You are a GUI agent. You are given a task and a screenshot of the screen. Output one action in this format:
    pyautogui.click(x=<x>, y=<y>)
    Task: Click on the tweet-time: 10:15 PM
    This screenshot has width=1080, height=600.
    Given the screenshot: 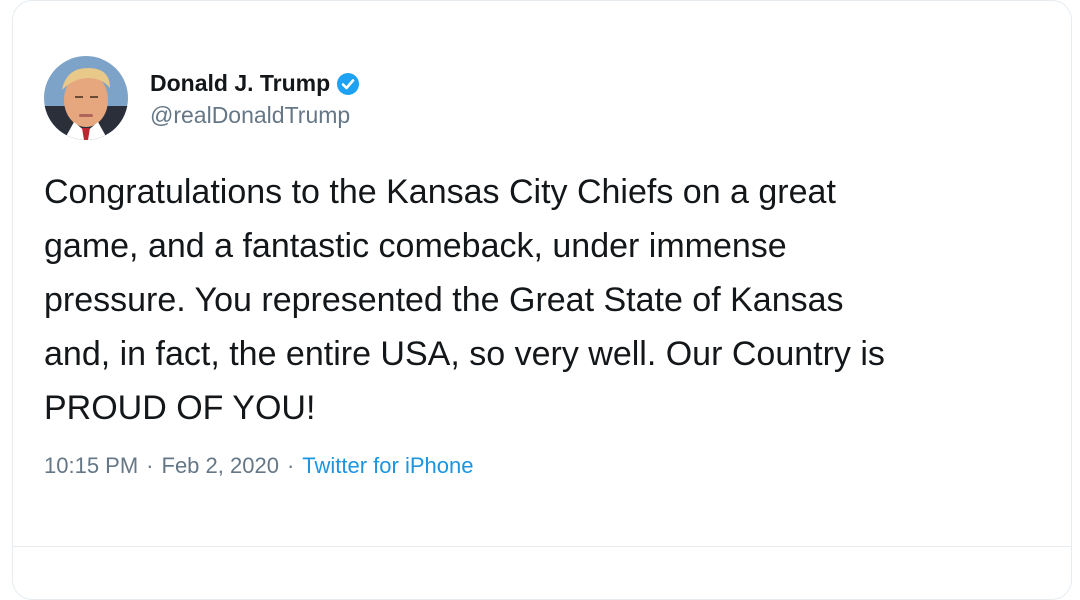 What is the action you would take?
    pyautogui.click(x=91, y=466)
    